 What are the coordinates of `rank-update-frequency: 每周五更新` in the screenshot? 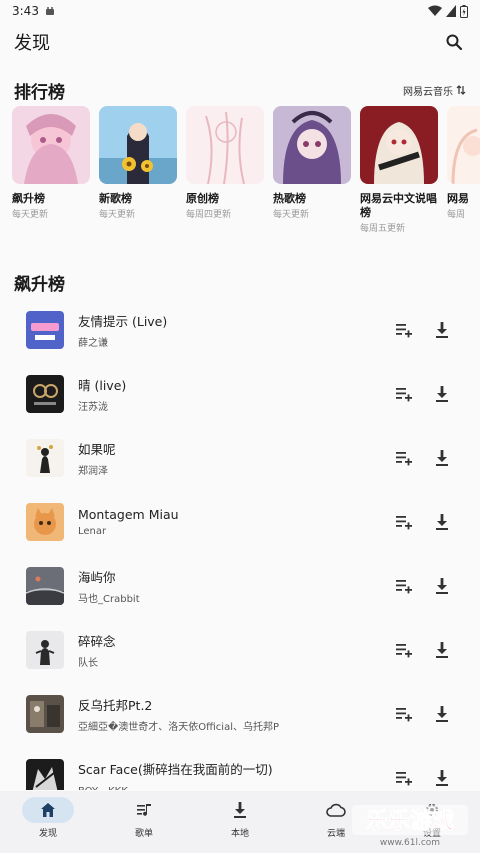 It's located at (383, 229).